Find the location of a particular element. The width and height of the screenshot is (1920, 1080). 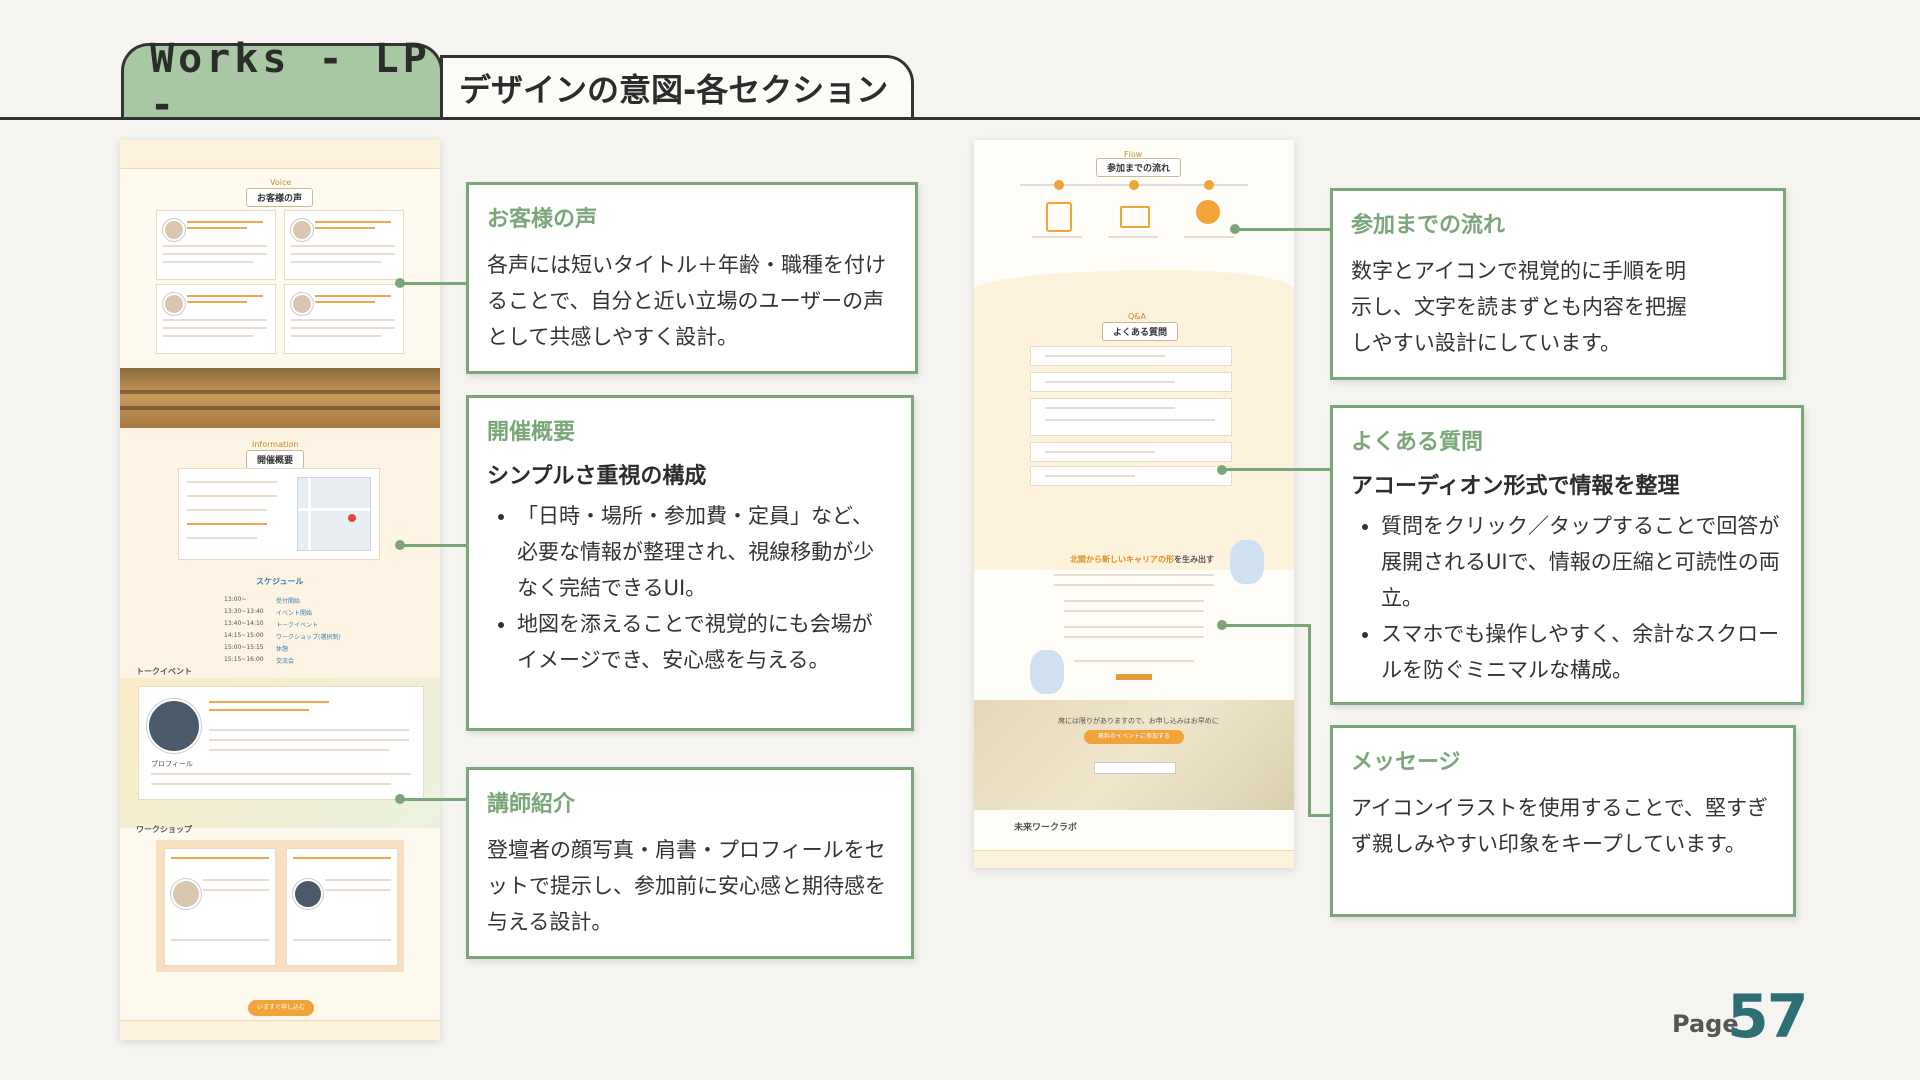

callout-flow-title: 参加までの流れ is located at coordinates (1428, 225).